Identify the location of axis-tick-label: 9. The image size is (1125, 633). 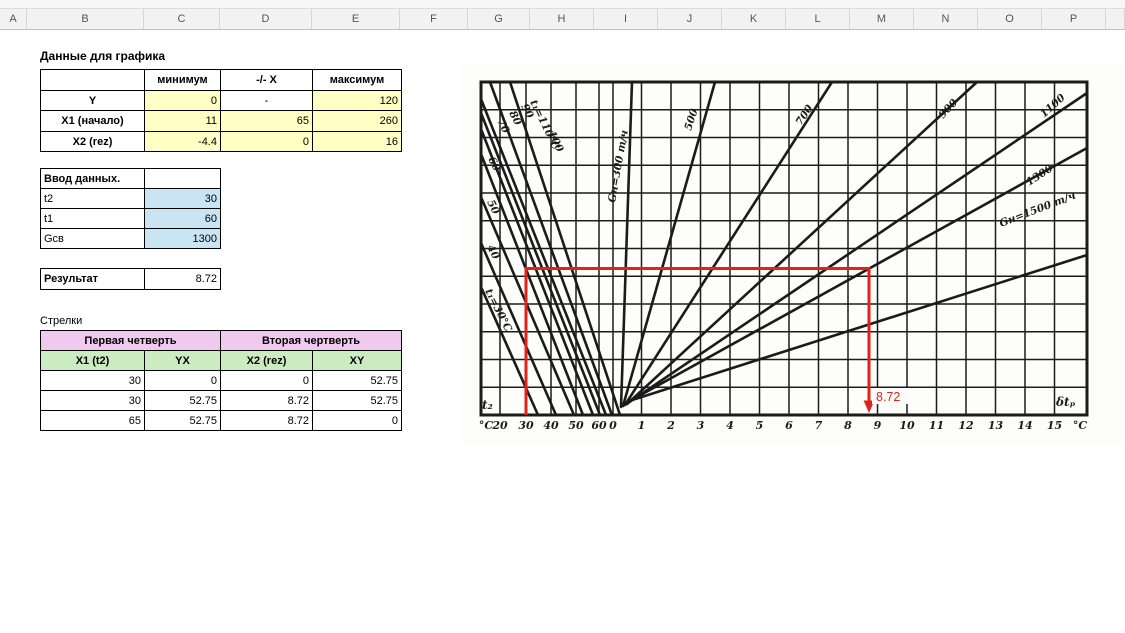
(878, 425).